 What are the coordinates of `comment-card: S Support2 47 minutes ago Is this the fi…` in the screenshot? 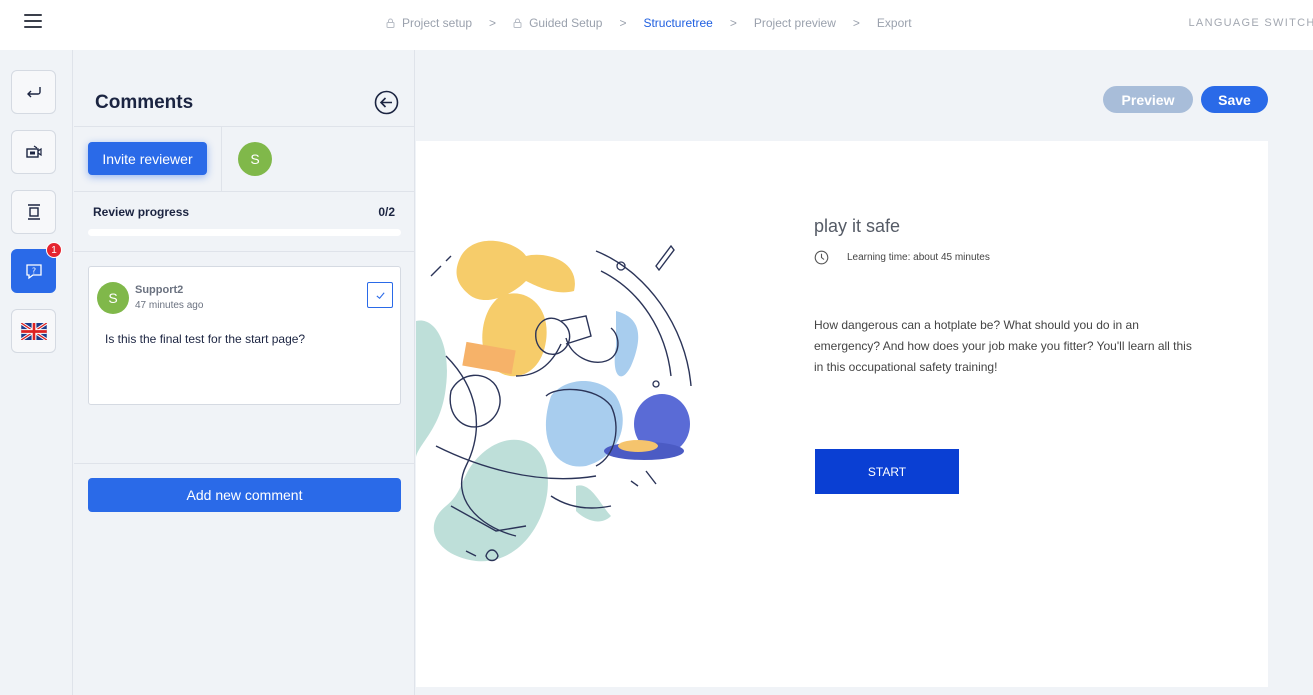 It's located at (244, 335).